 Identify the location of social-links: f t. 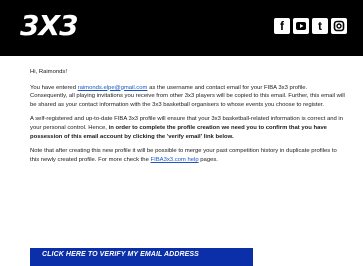
(310, 26).